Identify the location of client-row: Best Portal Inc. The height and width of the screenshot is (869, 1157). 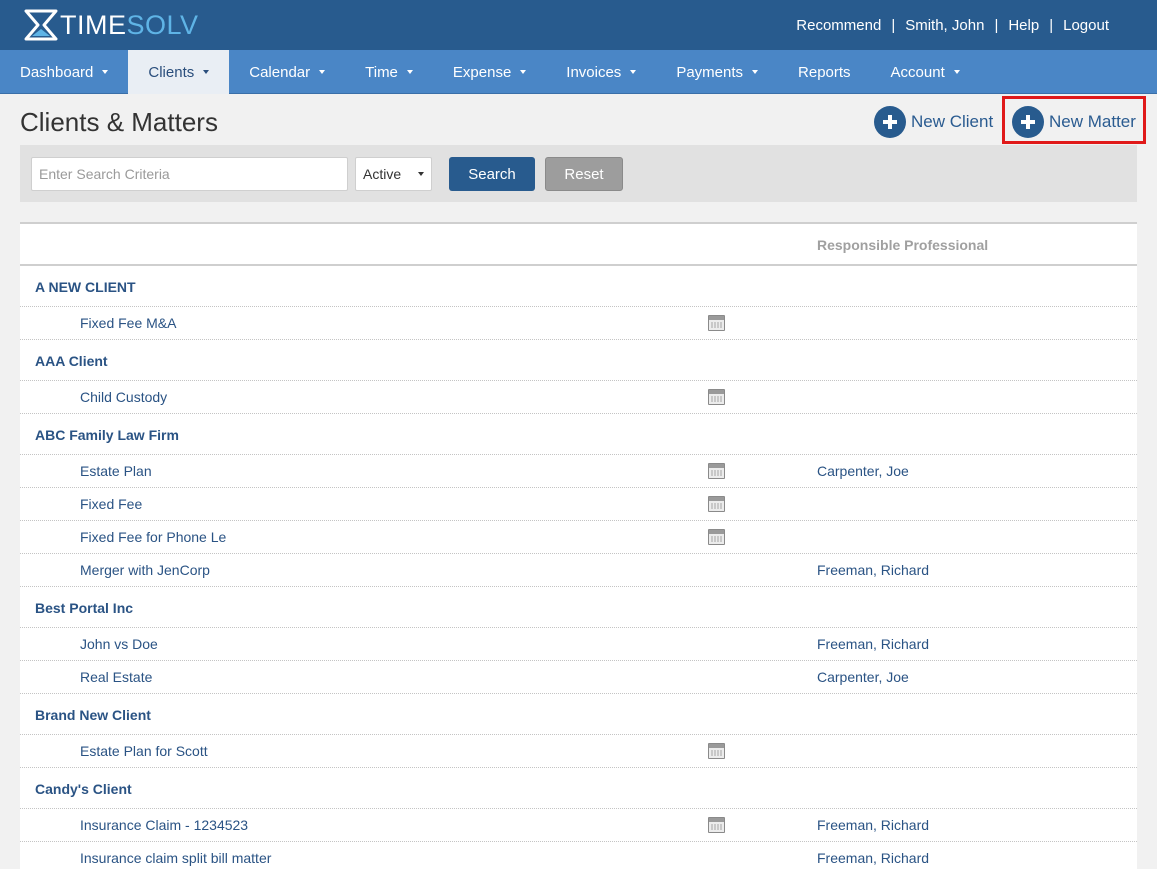
(578, 607).